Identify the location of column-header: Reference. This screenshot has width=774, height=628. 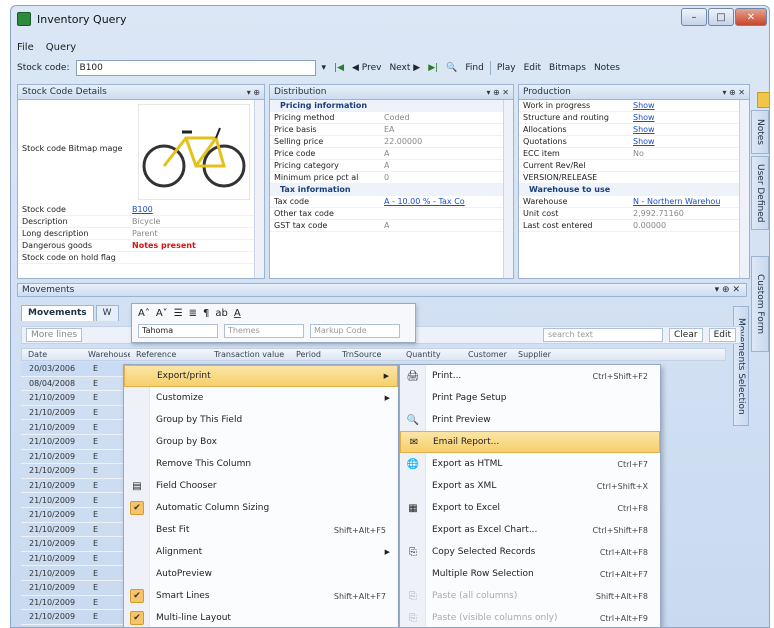
(169, 354).